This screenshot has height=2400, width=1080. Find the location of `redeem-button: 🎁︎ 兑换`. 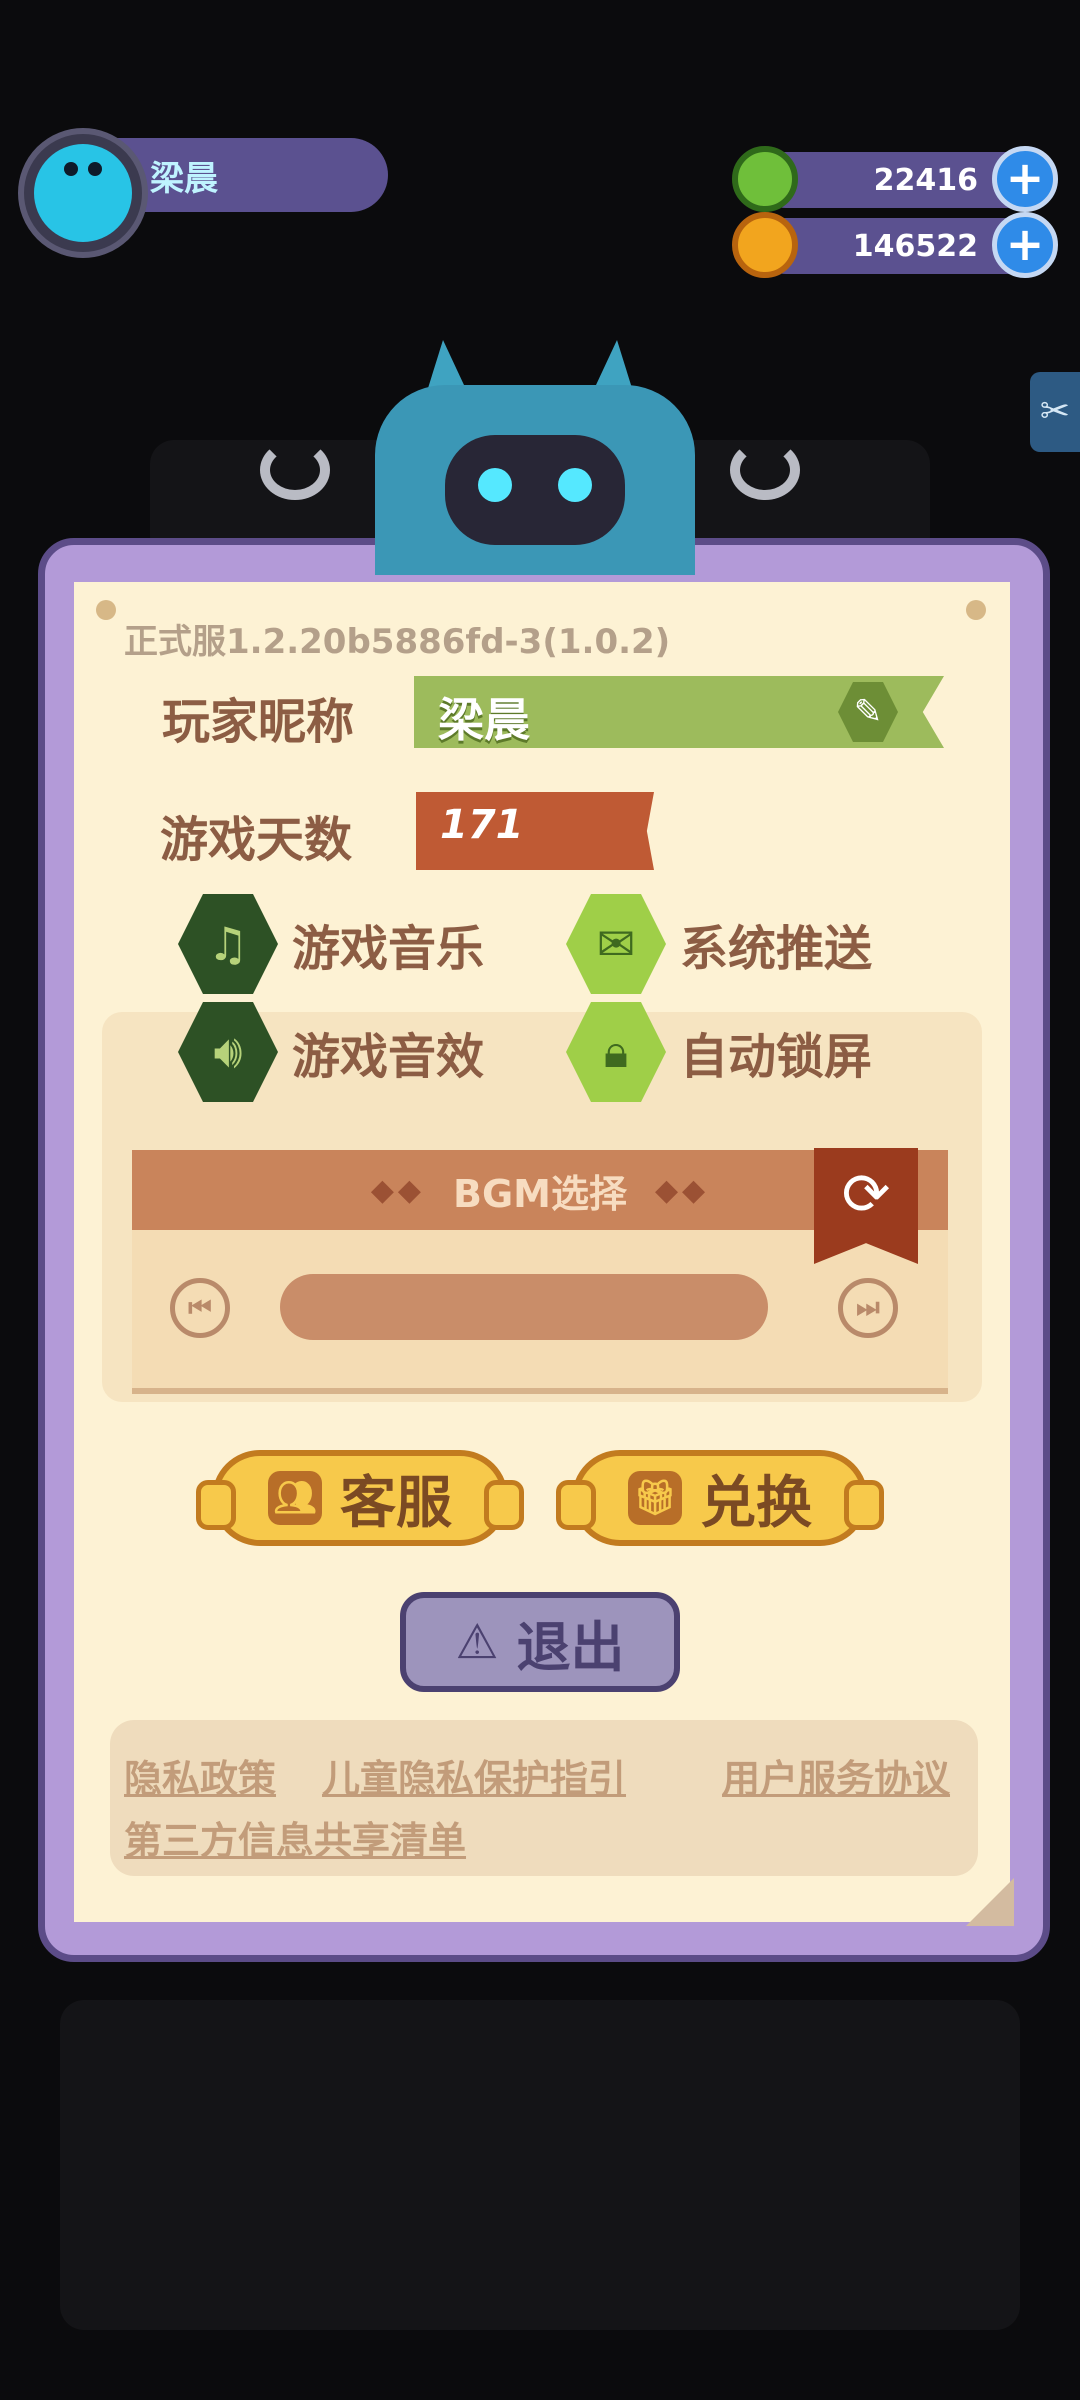

redeem-button: 🎁︎ 兑换 is located at coordinates (720, 1498).